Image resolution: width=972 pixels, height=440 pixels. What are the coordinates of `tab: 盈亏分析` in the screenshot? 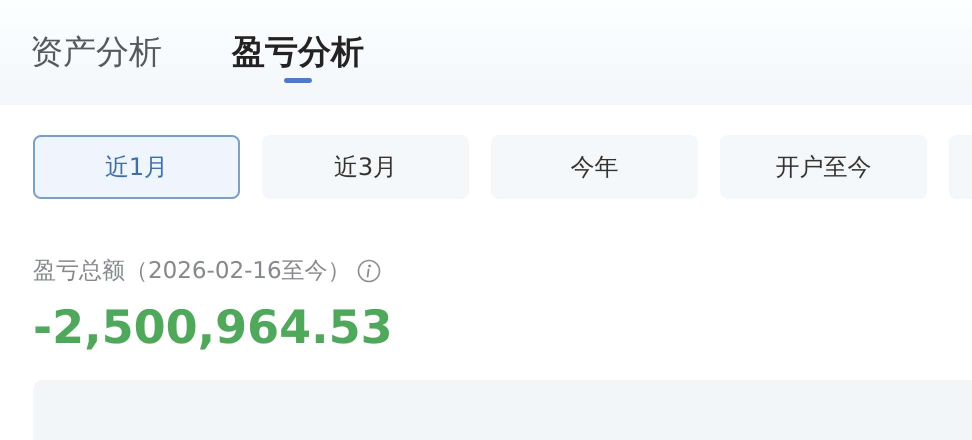 It's located at (298, 52).